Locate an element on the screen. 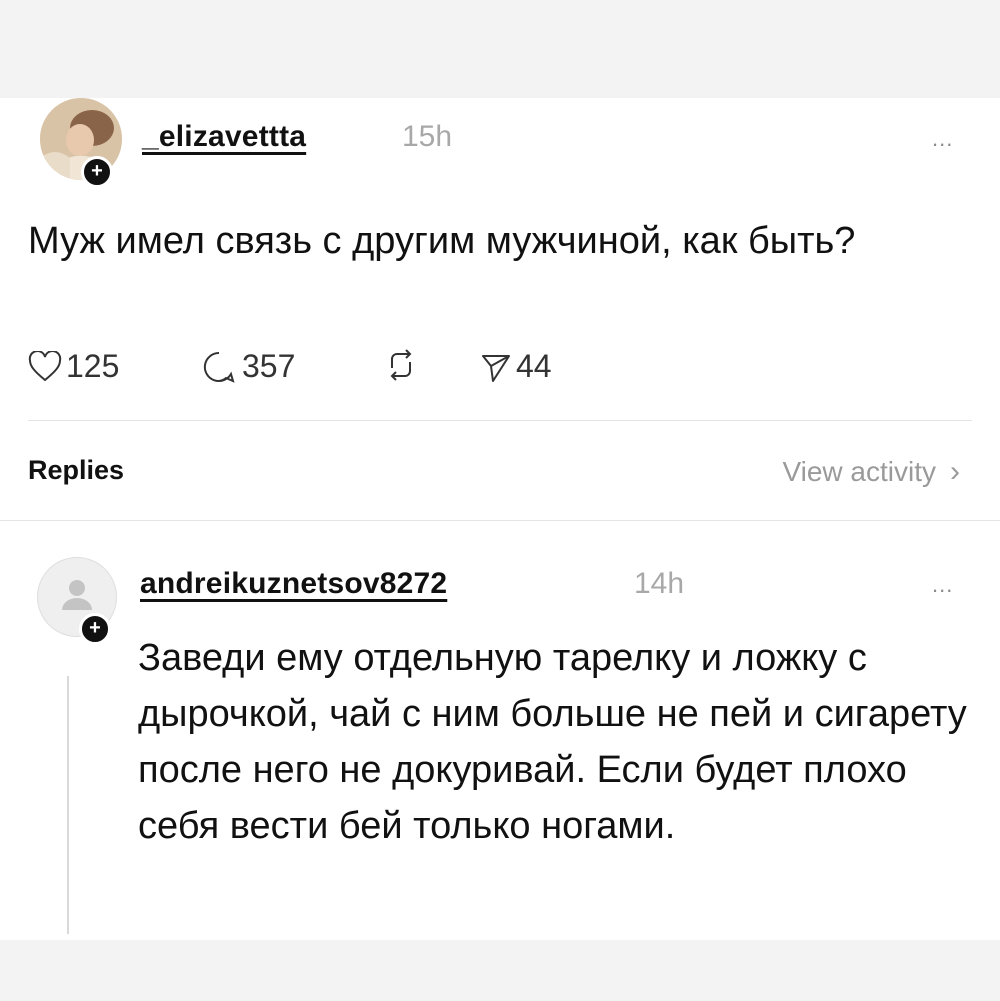 The width and height of the screenshot is (1000, 1001). comment-button: 357 is located at coordinates (248, 366).